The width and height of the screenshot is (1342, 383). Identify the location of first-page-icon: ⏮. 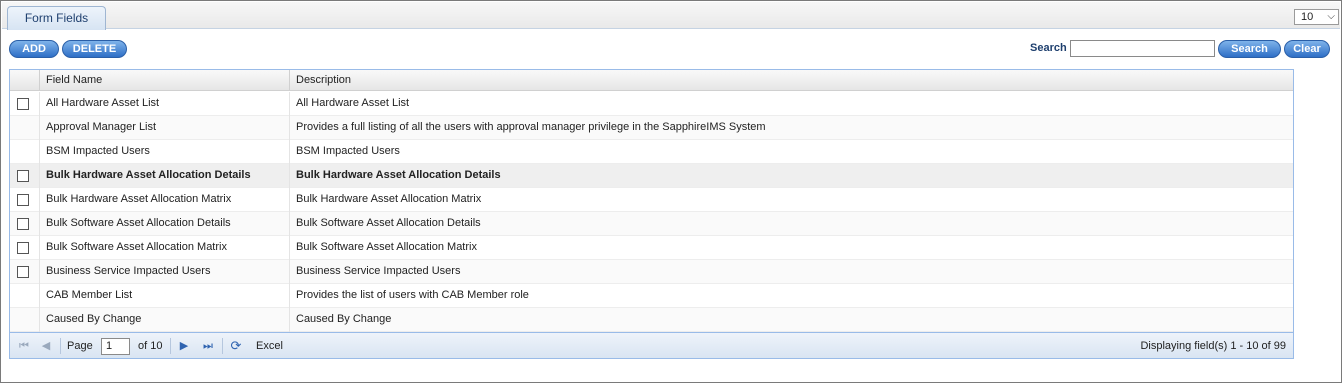
(24, 346).